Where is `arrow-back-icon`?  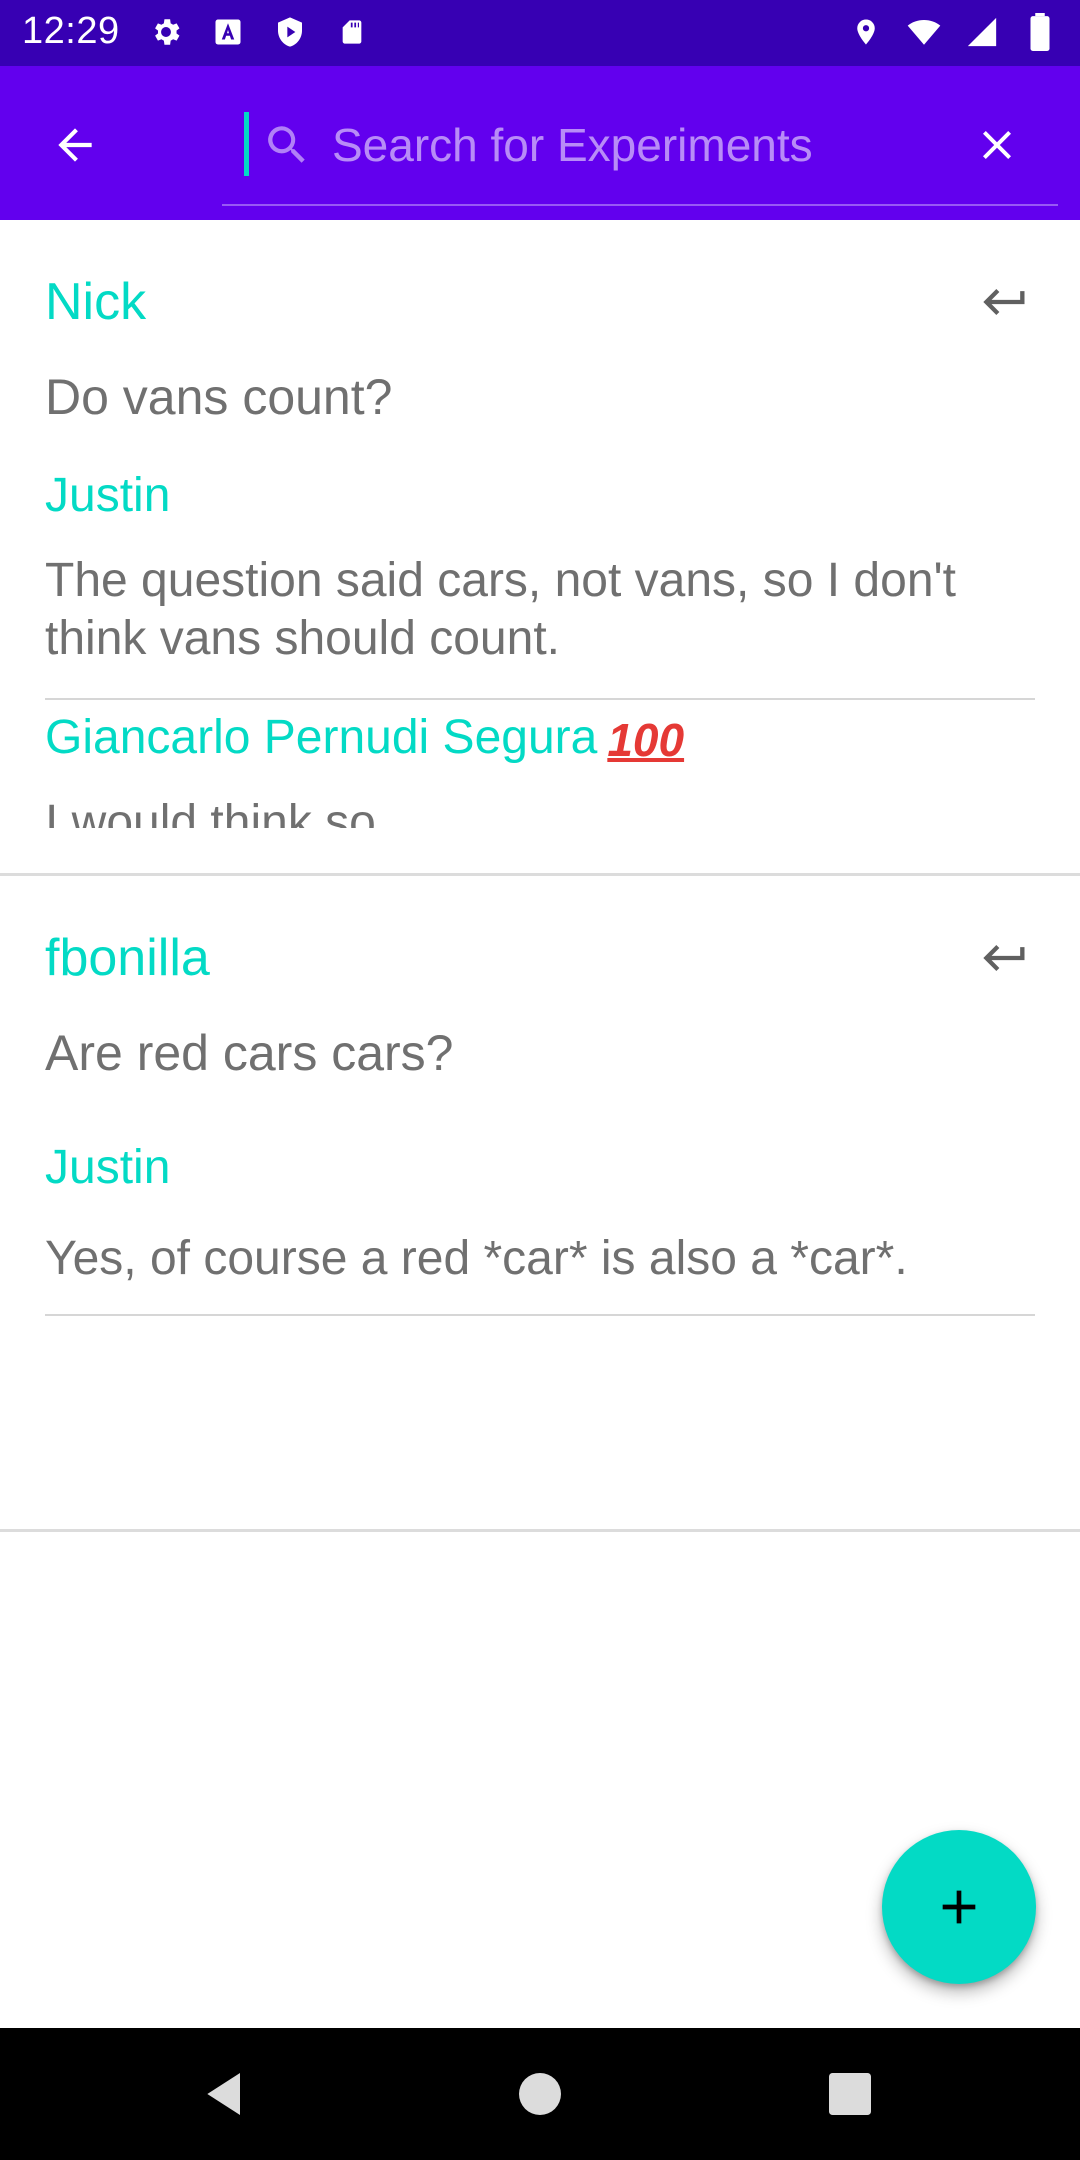
arrow-back-icon is located at coordinates (75, 145).